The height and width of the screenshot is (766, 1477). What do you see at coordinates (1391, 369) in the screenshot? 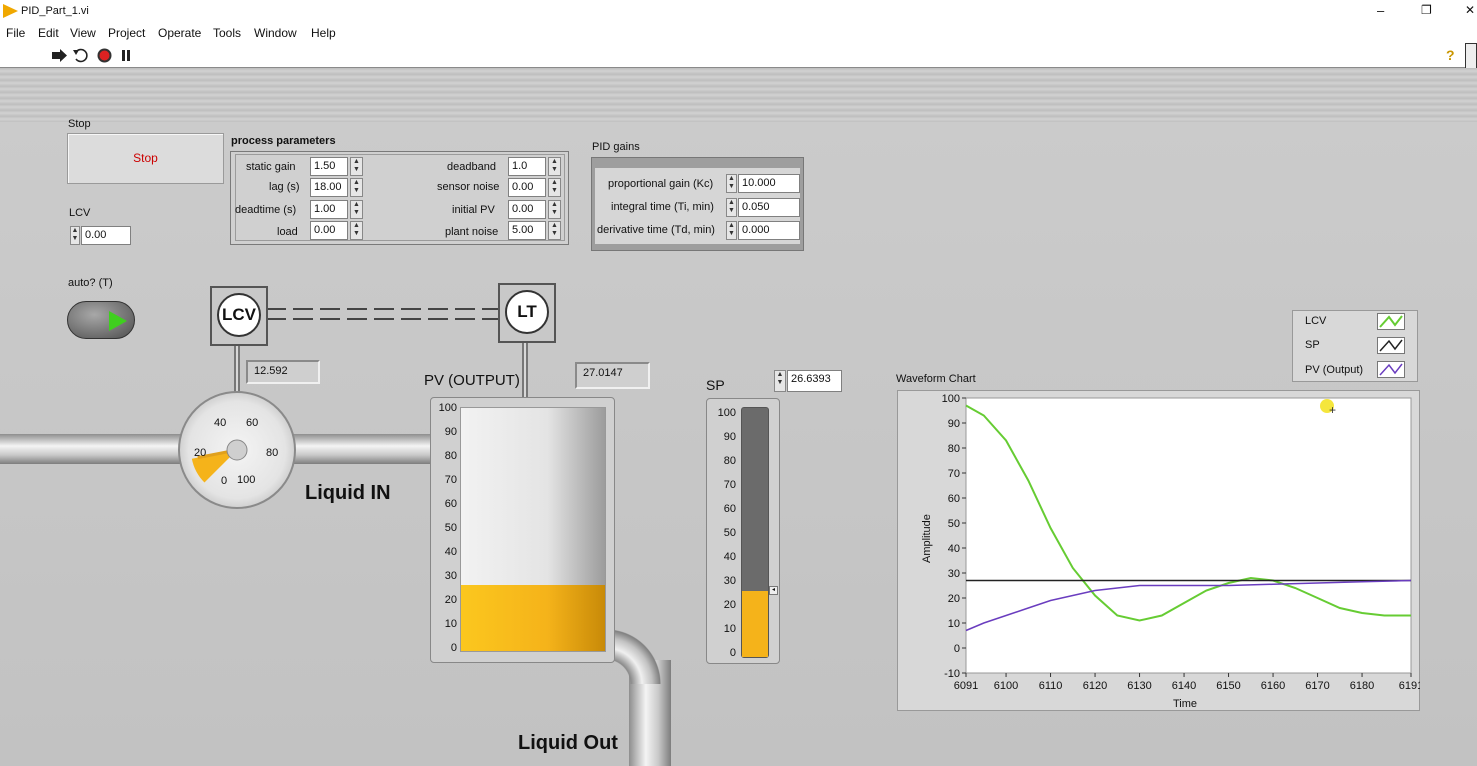
I see `legend-pv-swatch` at bounding box center [1391, 369].